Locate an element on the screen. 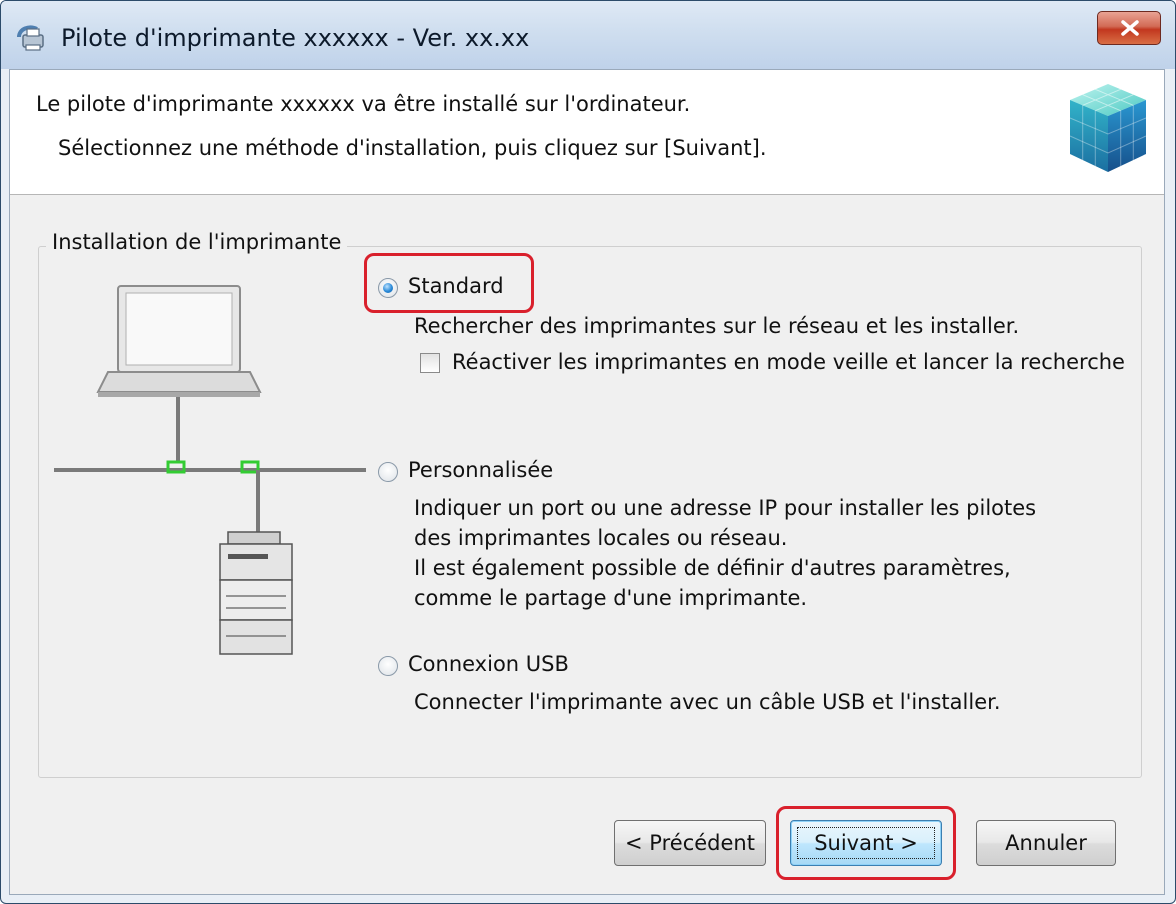 This screenshot has width=1176, height=904. printer-driver-icon is located at coordinates (31, 38).